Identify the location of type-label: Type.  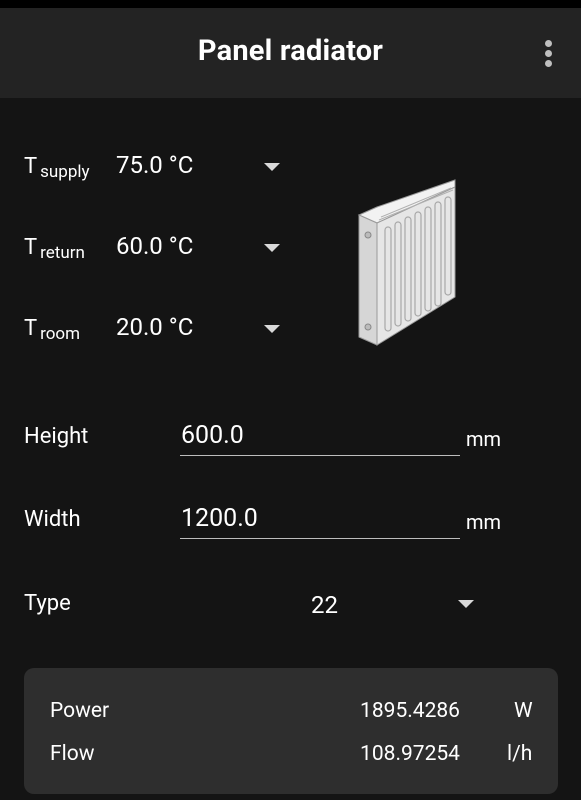
(47, 603).